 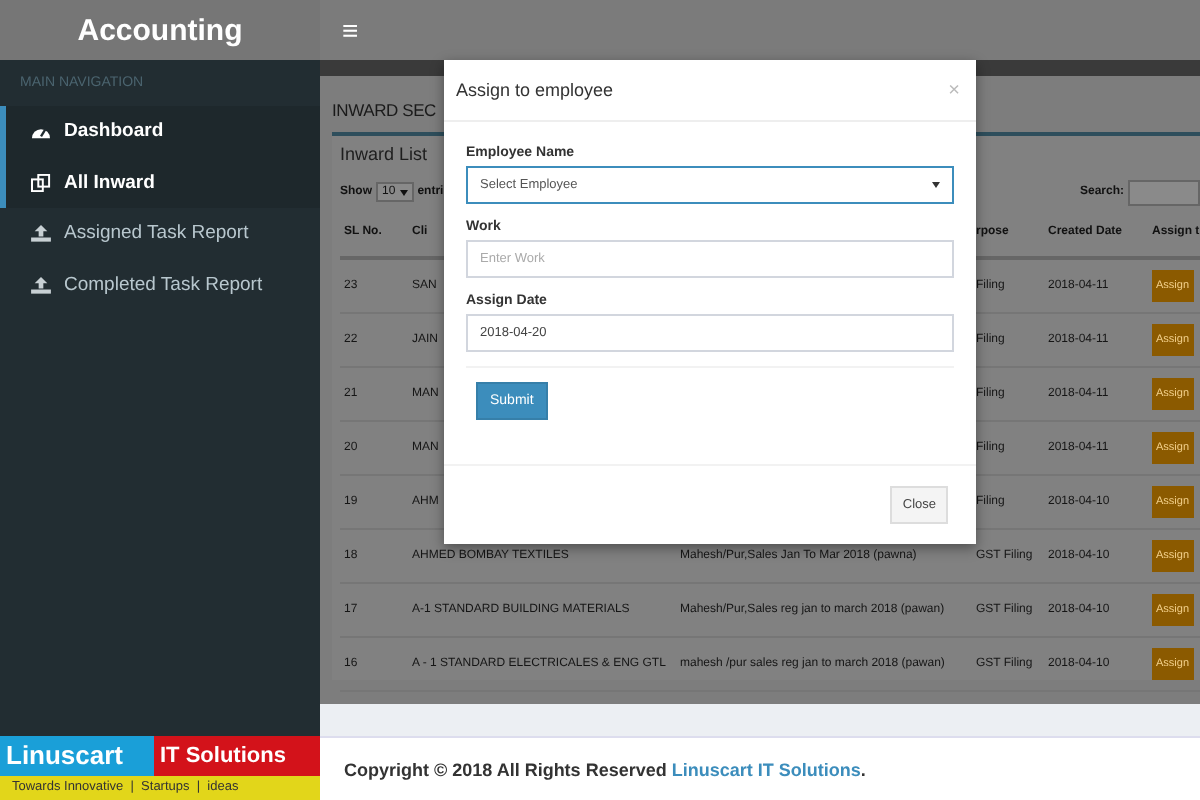 What do you see at coordinates (350, 30) in the screenshot?
I see `menu-icon: ≡` at bounding box center [350, 30].